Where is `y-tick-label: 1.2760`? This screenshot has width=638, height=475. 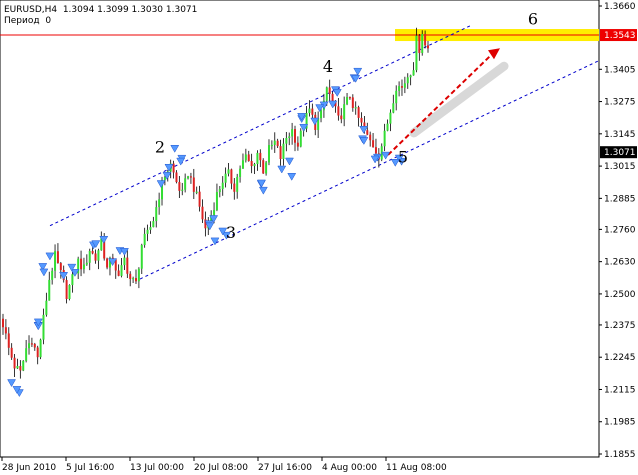 y-tick-label: 1.2760 is located at coordinates (620, 230).